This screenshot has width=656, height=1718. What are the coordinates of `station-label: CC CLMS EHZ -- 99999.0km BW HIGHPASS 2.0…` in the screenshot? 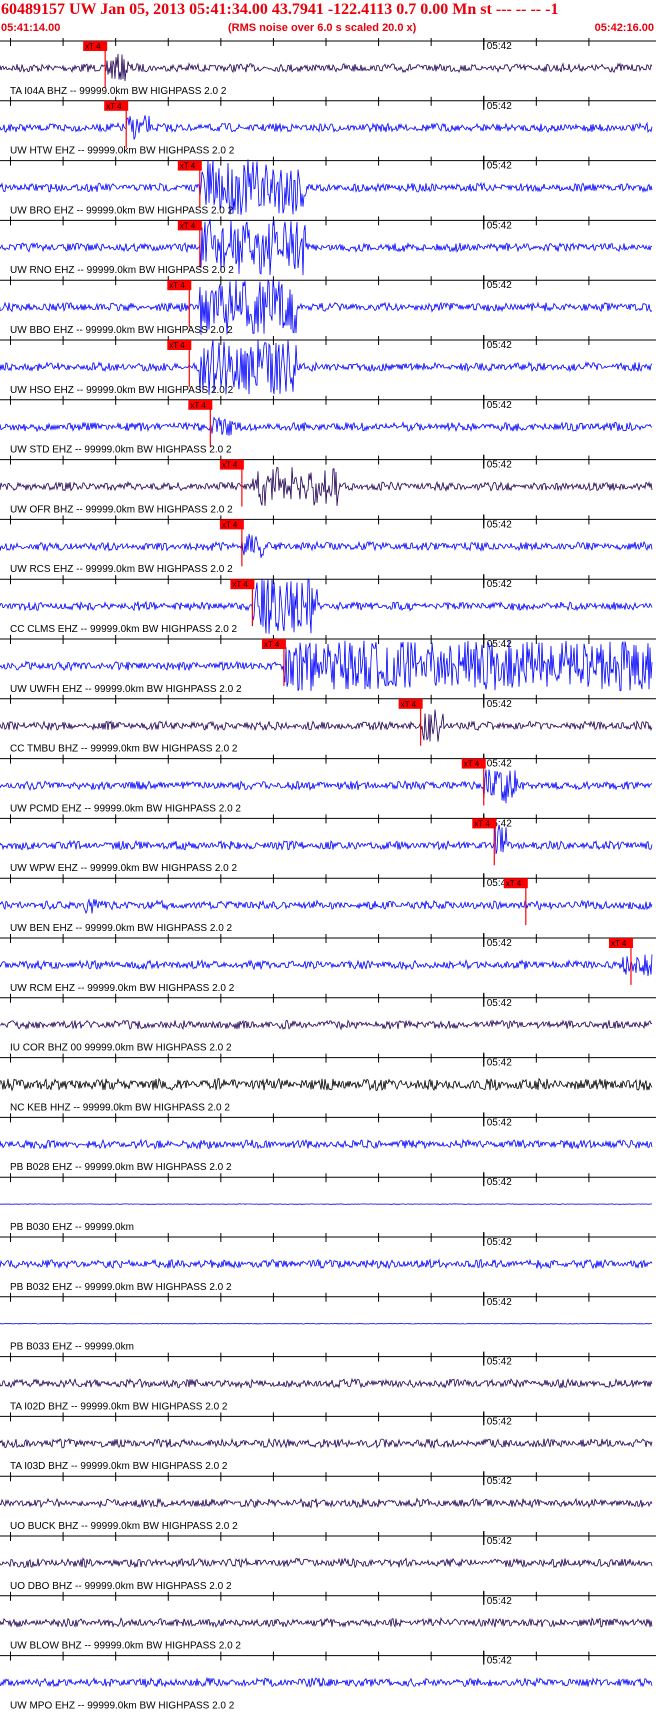 It's located at (124, 629).